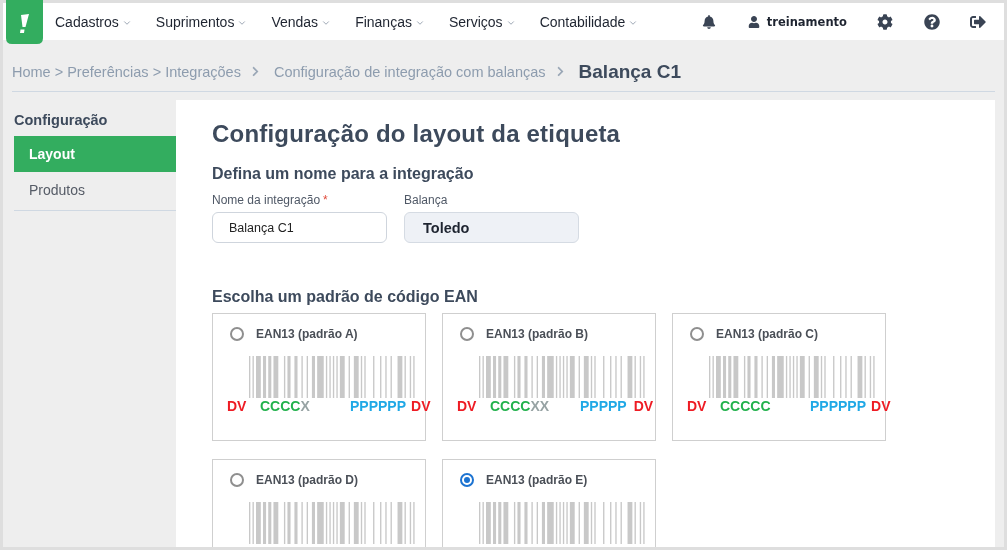  Describe the element at coordinates (797, 21) in the screenshot. I see `user-menu-button: treinamento` at that location.